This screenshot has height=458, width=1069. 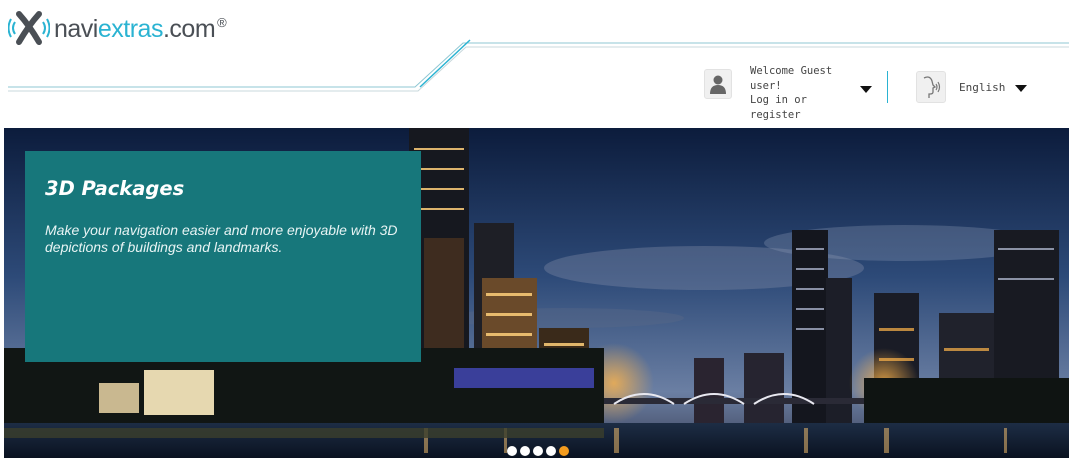 I want to click on speaking-head-icon, so click(x=931, y=87).